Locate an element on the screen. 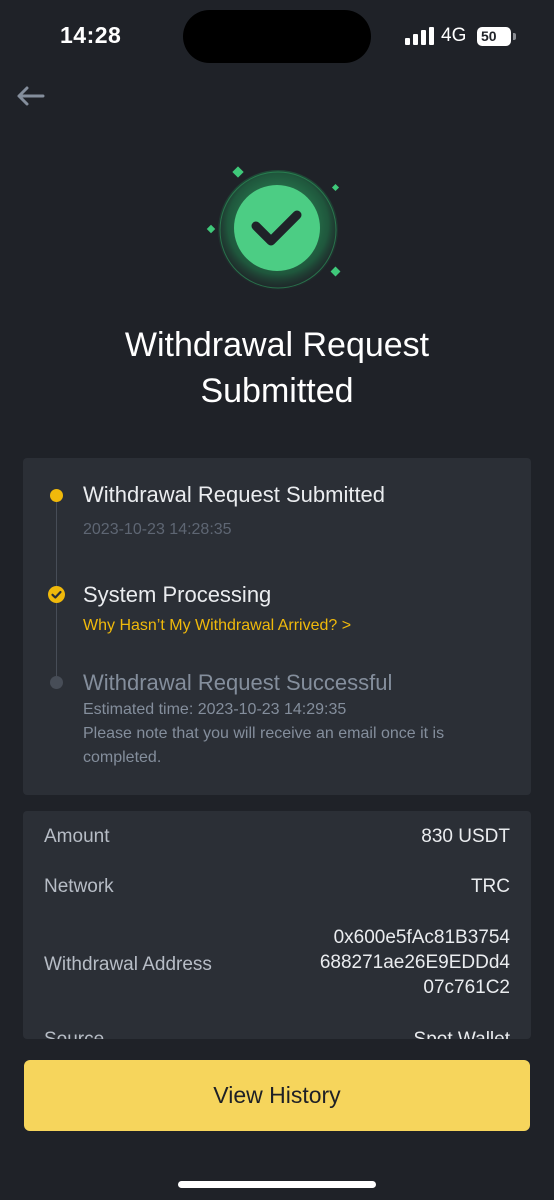 The image size is (554, 1200). step-2-check-icon is located at coordinates (56, 594).